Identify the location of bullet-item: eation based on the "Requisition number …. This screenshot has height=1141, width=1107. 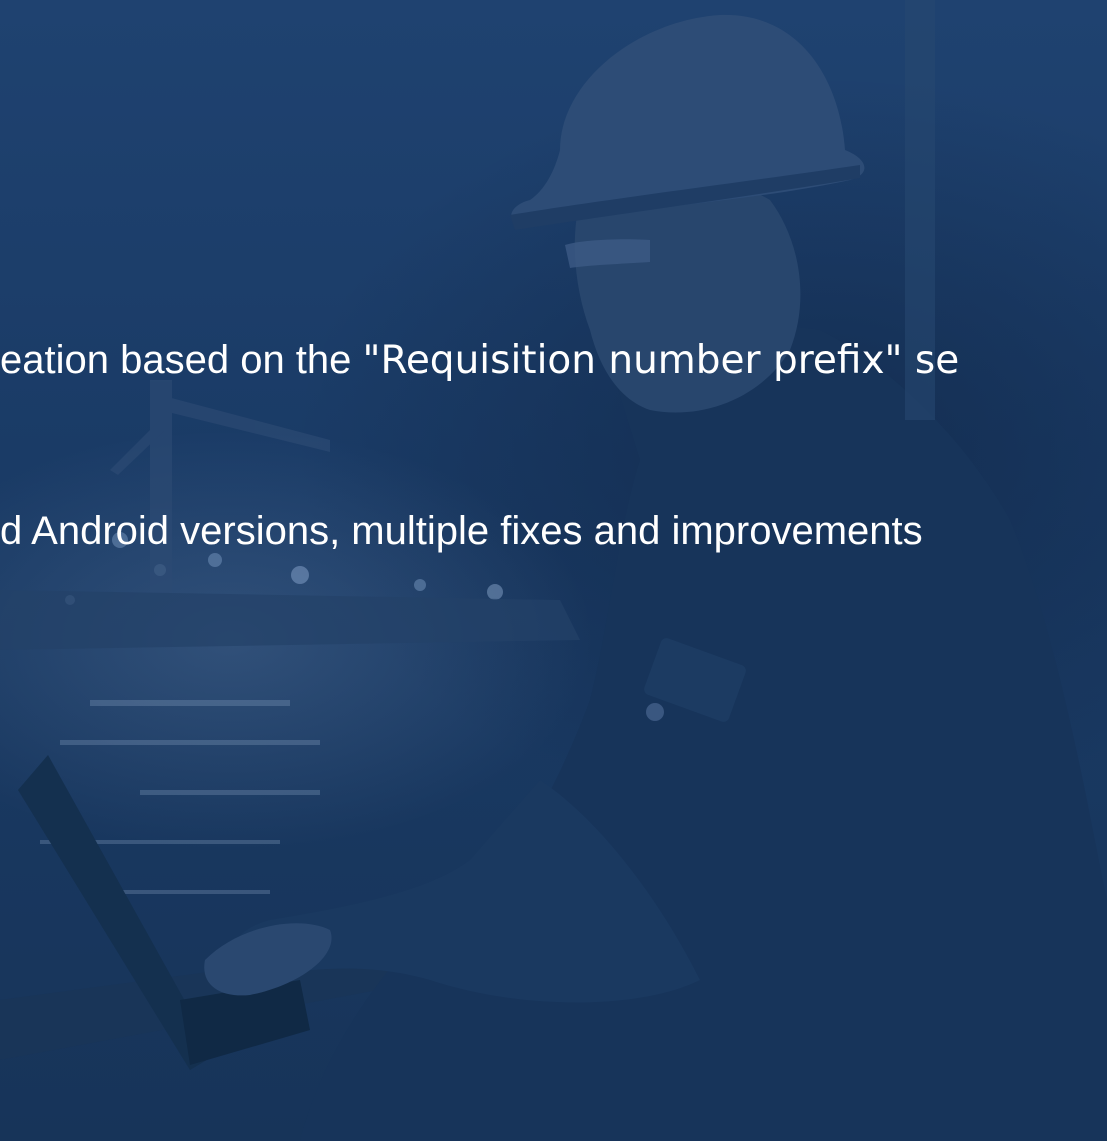
(479, 360).